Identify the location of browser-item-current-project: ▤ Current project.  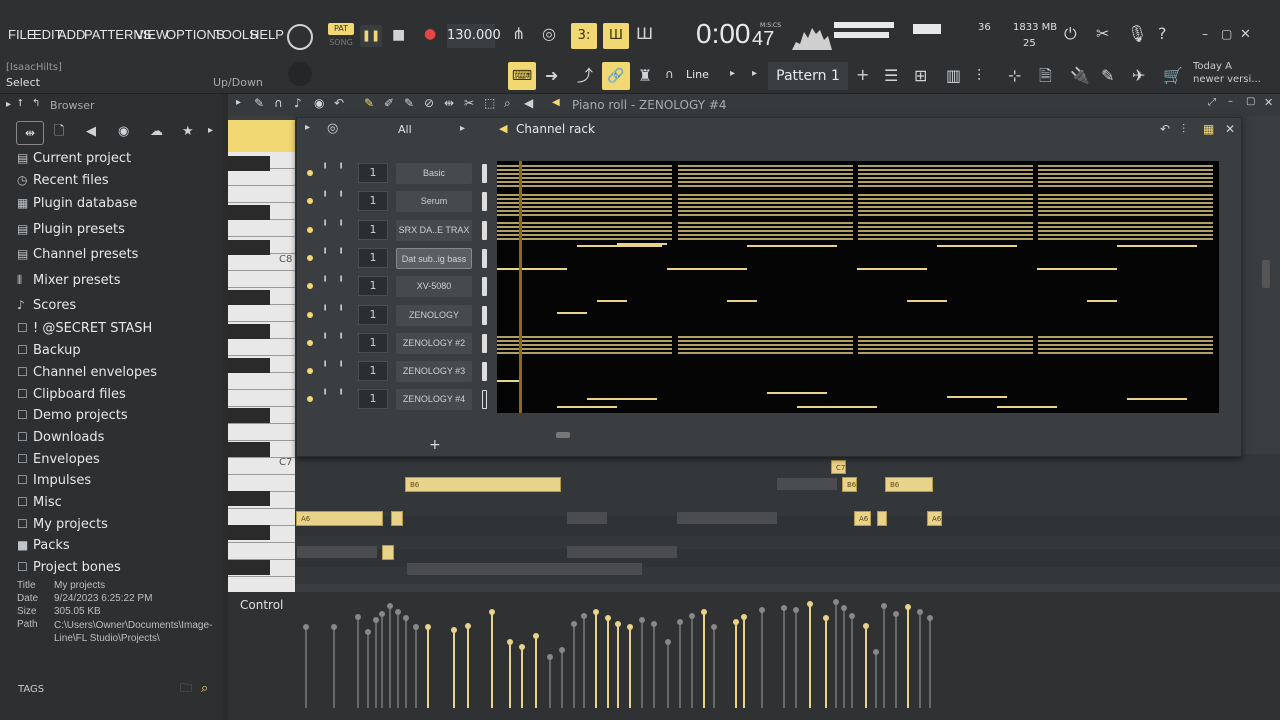
(74, 158).